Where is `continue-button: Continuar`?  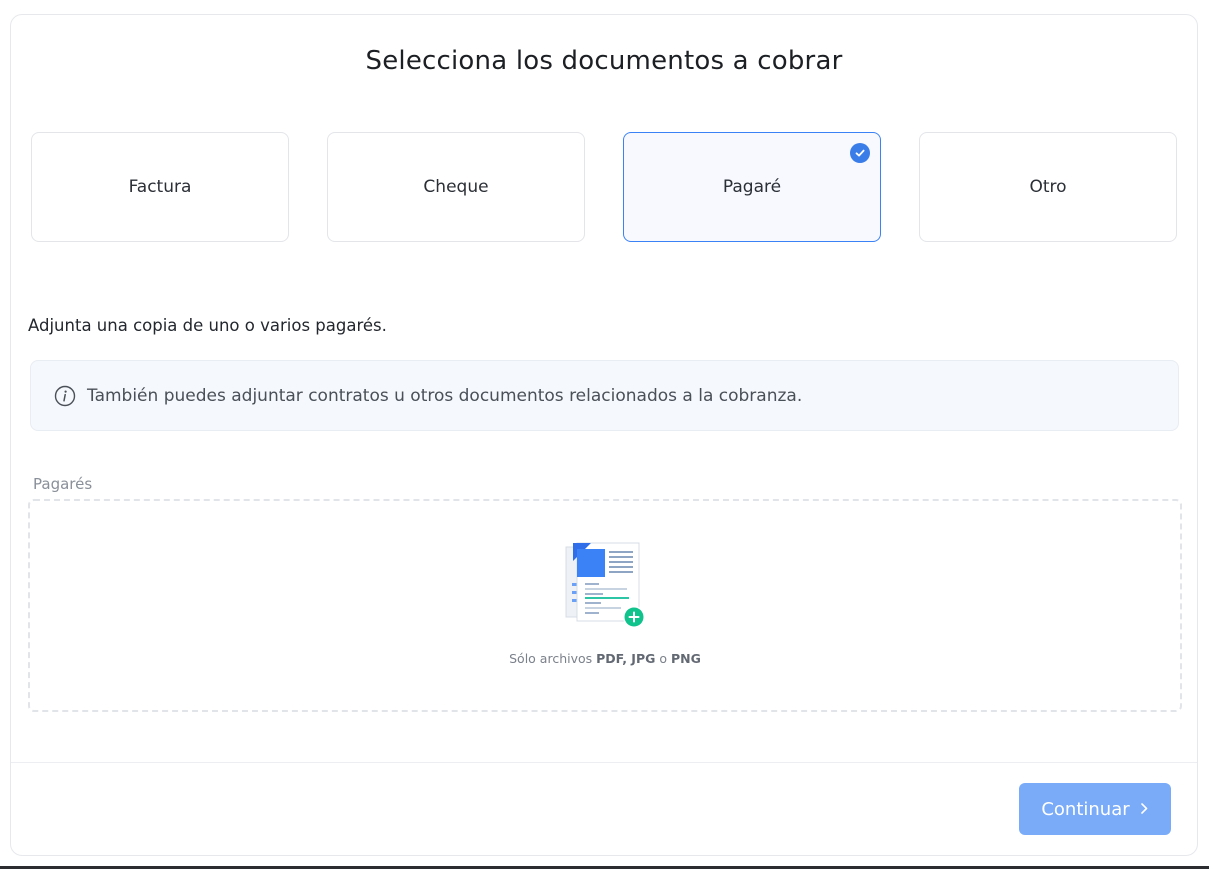
continue-button: Continuar is located at coordinates (1095, 809).